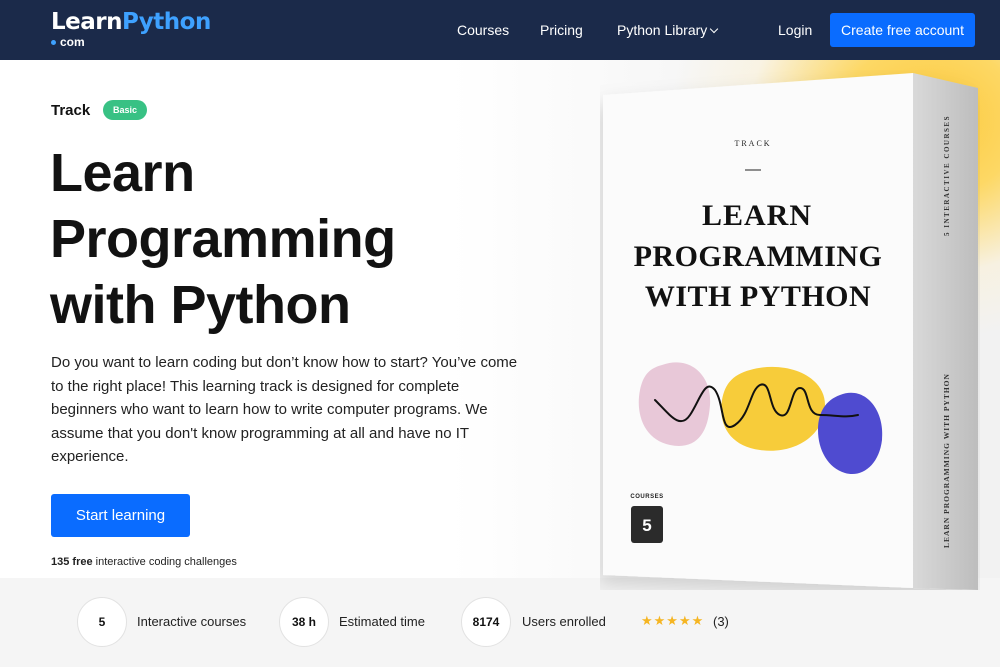 The width and height of the screenshot is (1000, 667). I want to click on box-courses-label: COURSES, so click(646, 497).